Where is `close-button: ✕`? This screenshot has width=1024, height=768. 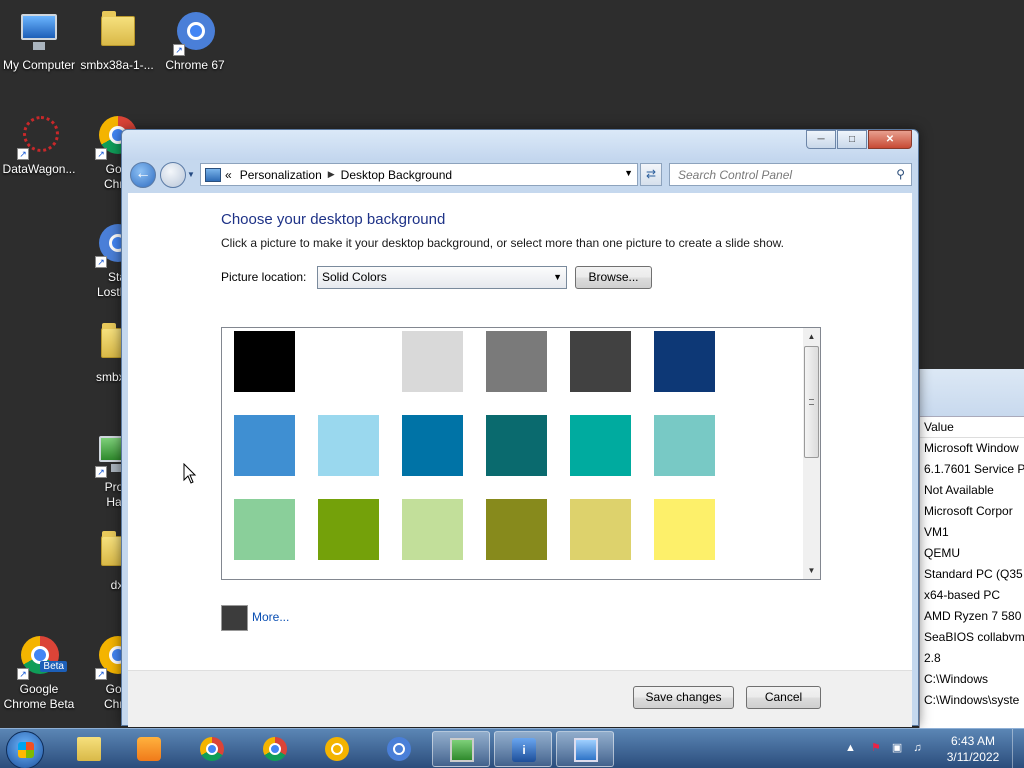
close-button: ✕ is located at coordinates (890, 139).